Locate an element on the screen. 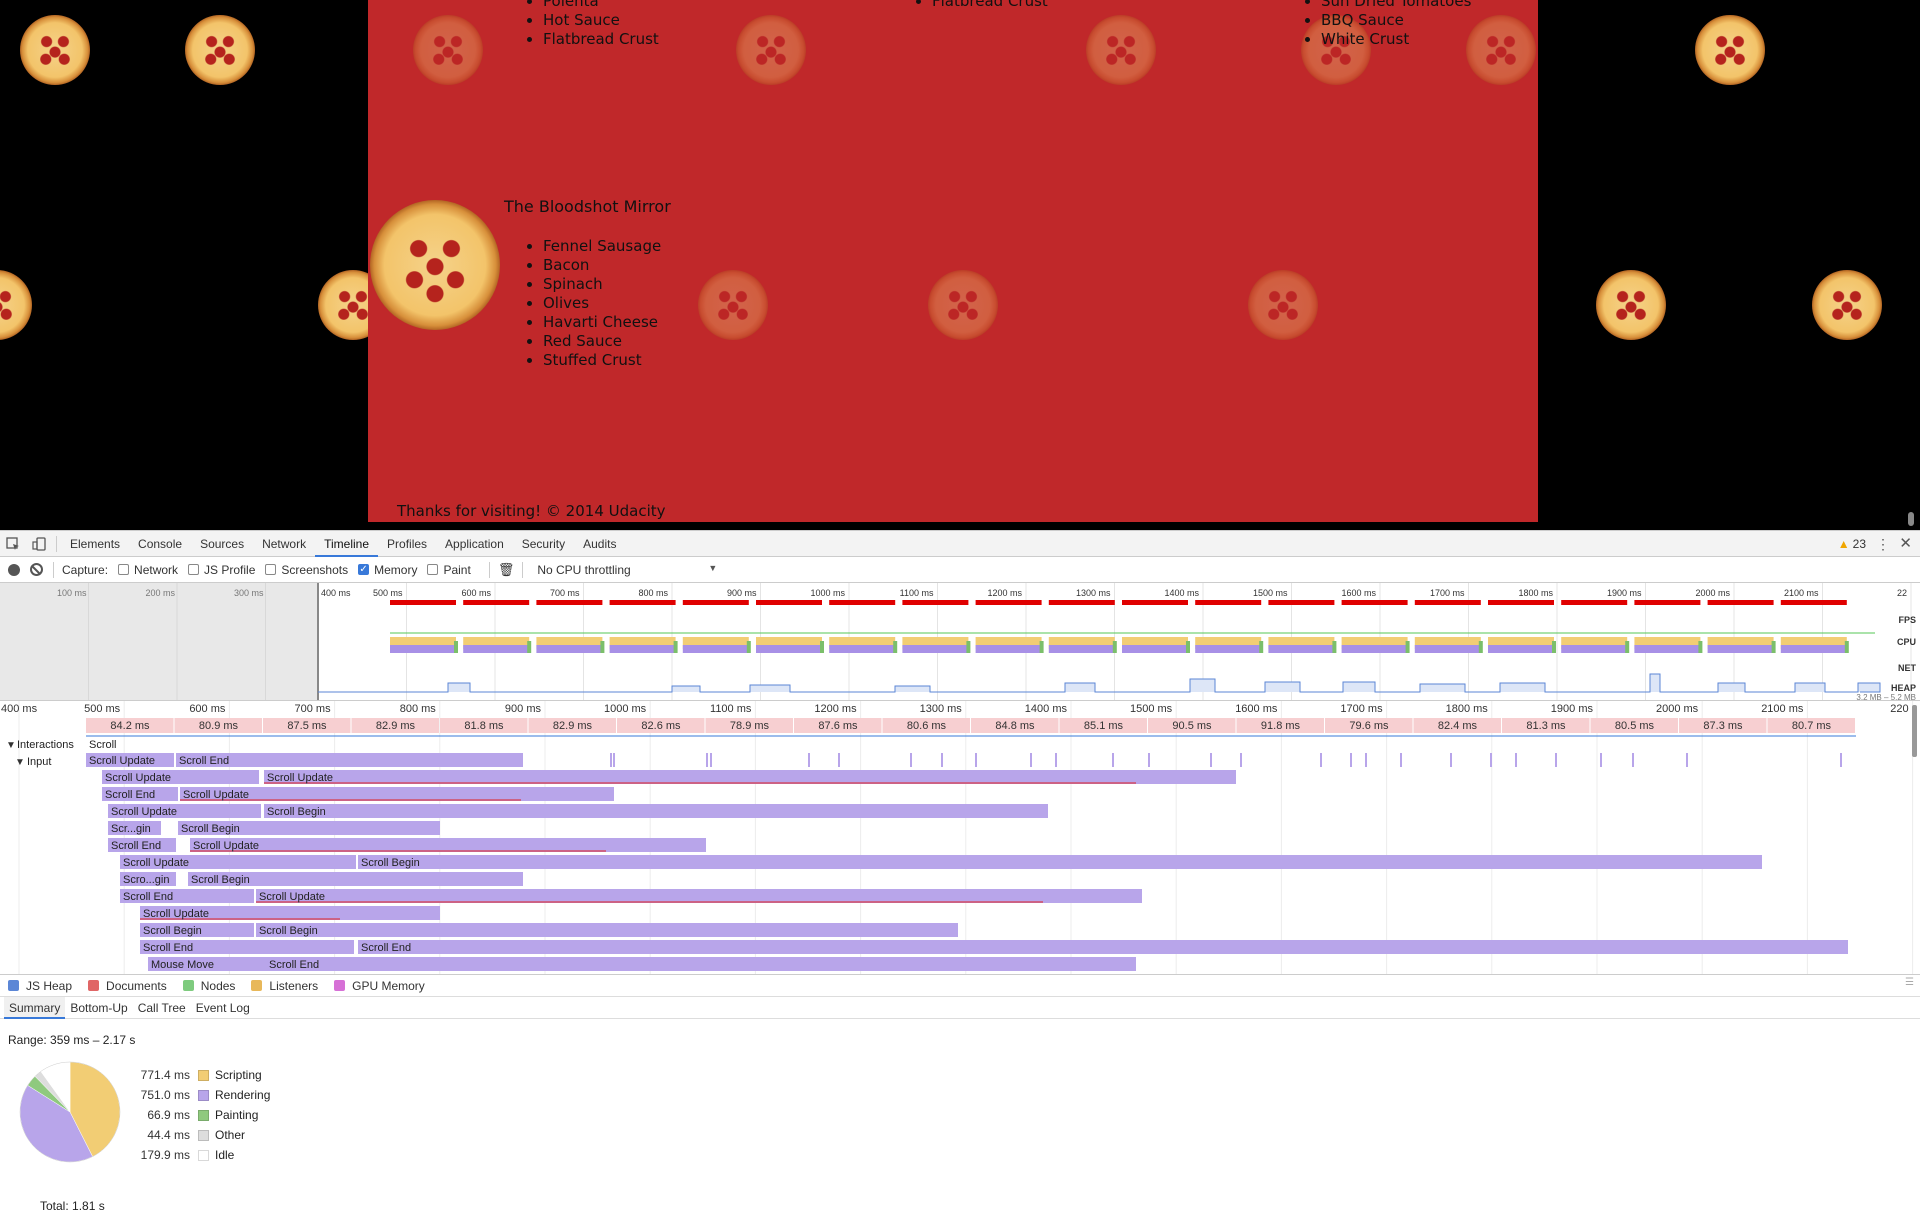  page-scrollbar is located at coordinates (1911, 519).